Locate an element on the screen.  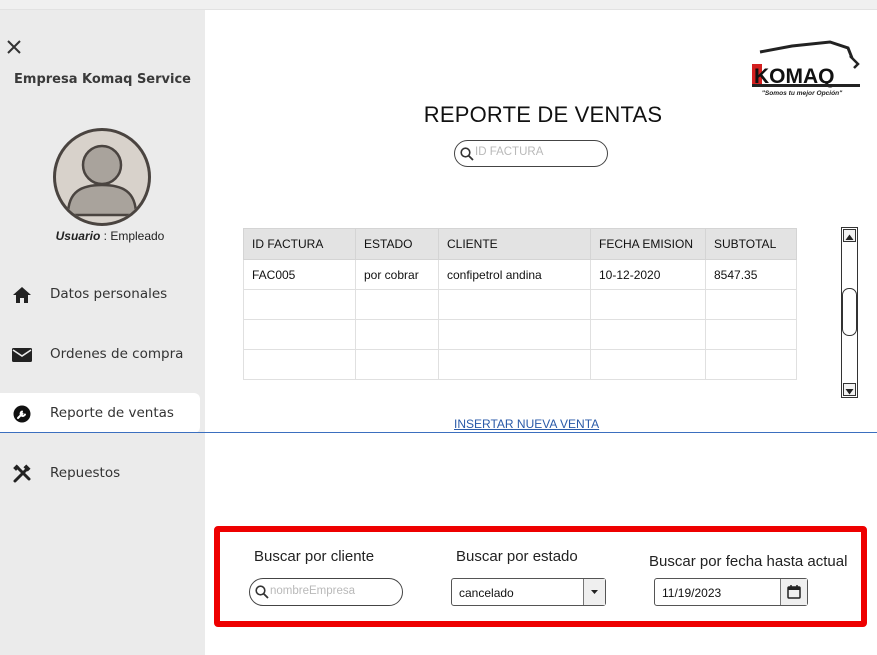
svg-text: "Somos tu mejor Opción" is located at coordinates (802, 93).